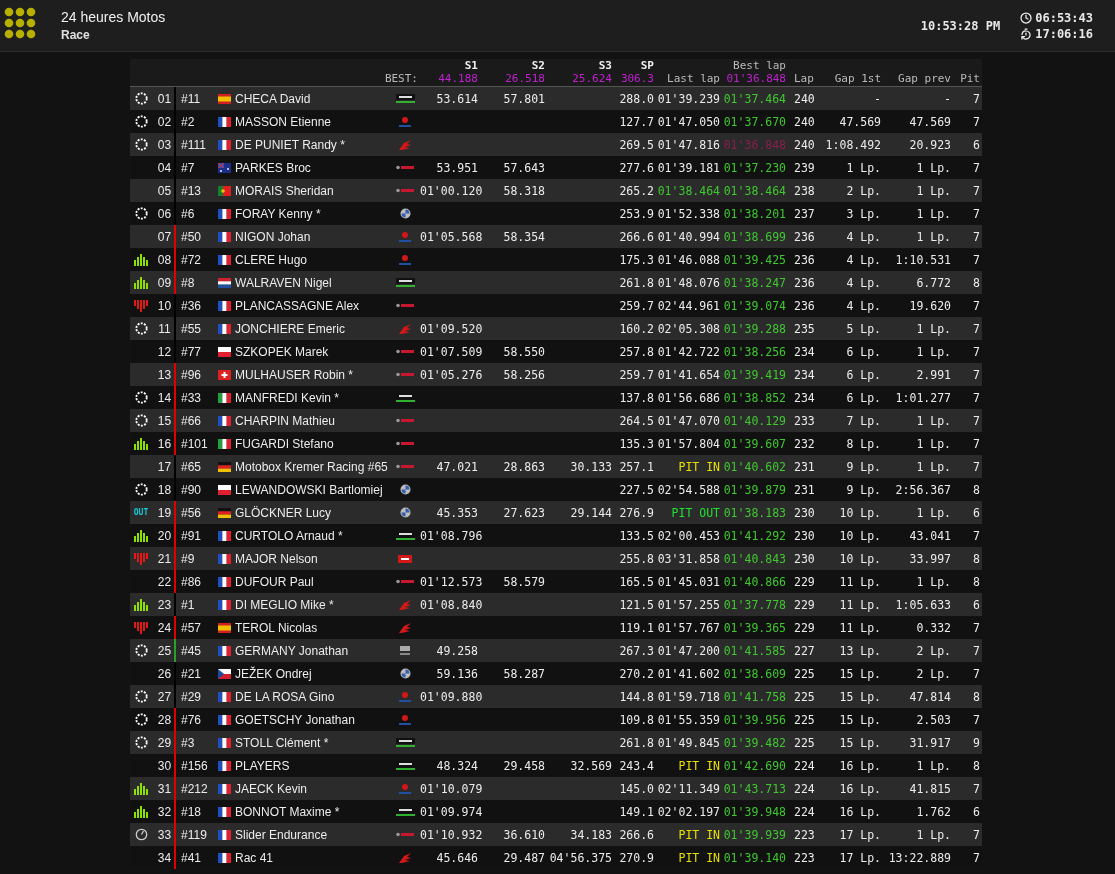  What do you see at coordinates (405, 236) in the screenshot?
I see `dot-logo-icon` at bounding box center [405, 236].